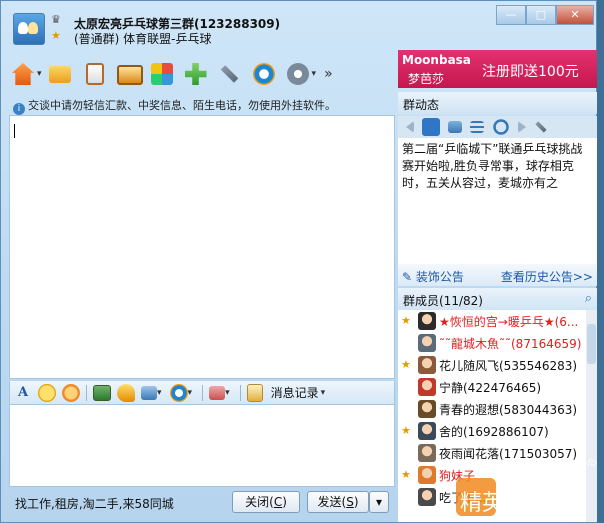 The image size is (604, 523). I want to click on soso-icon, so click(264, 74).